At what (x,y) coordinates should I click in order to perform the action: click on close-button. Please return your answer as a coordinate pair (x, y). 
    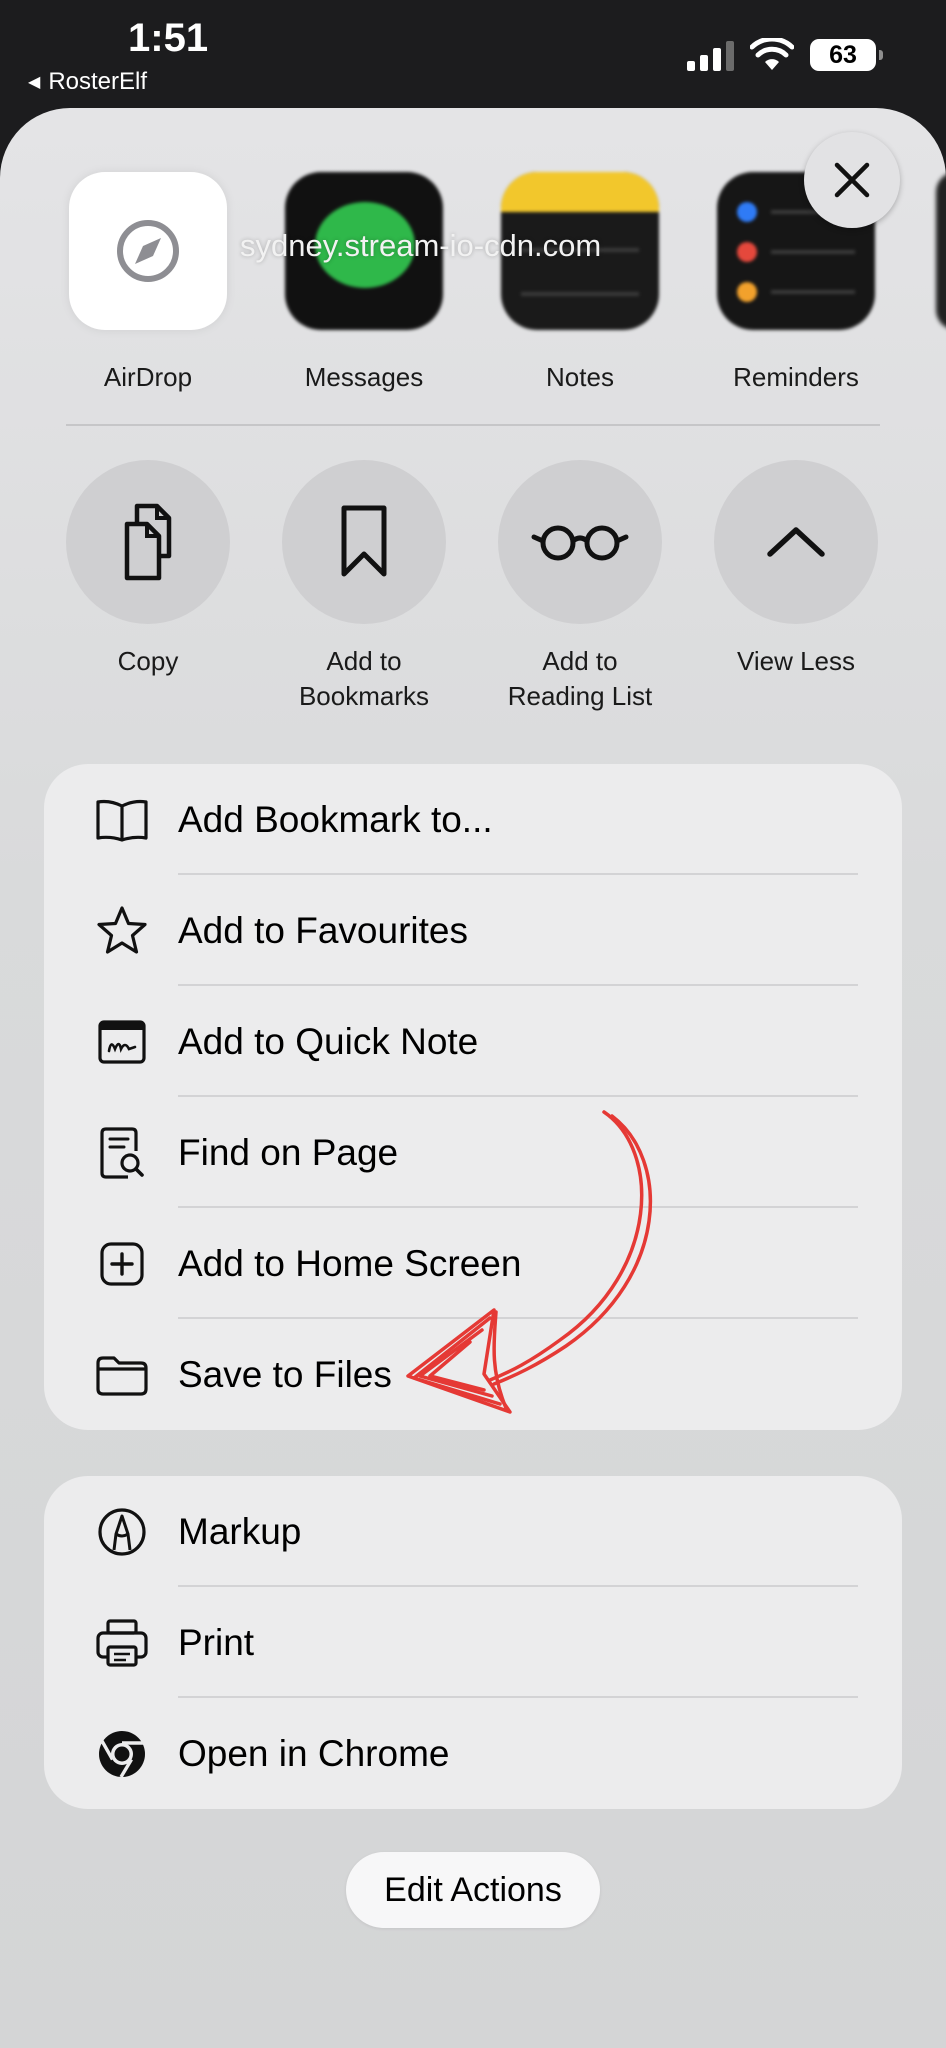
    Looking at the image, I should click on (852, 180).